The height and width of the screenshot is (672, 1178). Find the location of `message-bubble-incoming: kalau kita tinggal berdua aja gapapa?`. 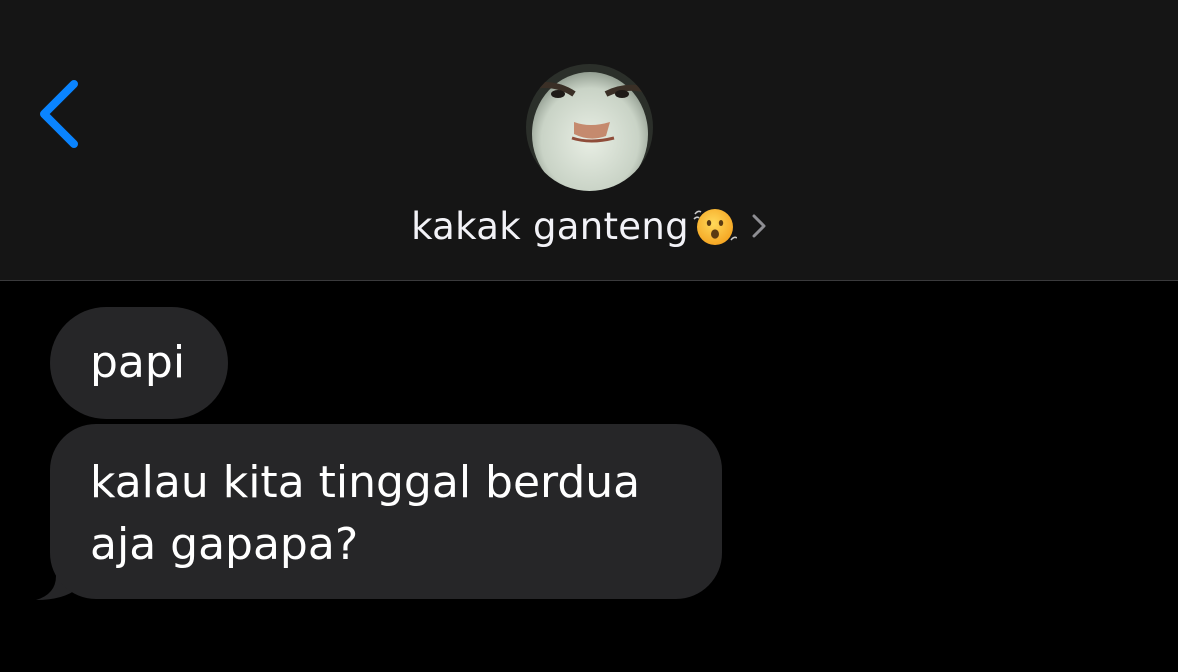

message-bubble-incoming: kalau kita tinggal berdua aja gapapa? is located at coordinates (386, 511).